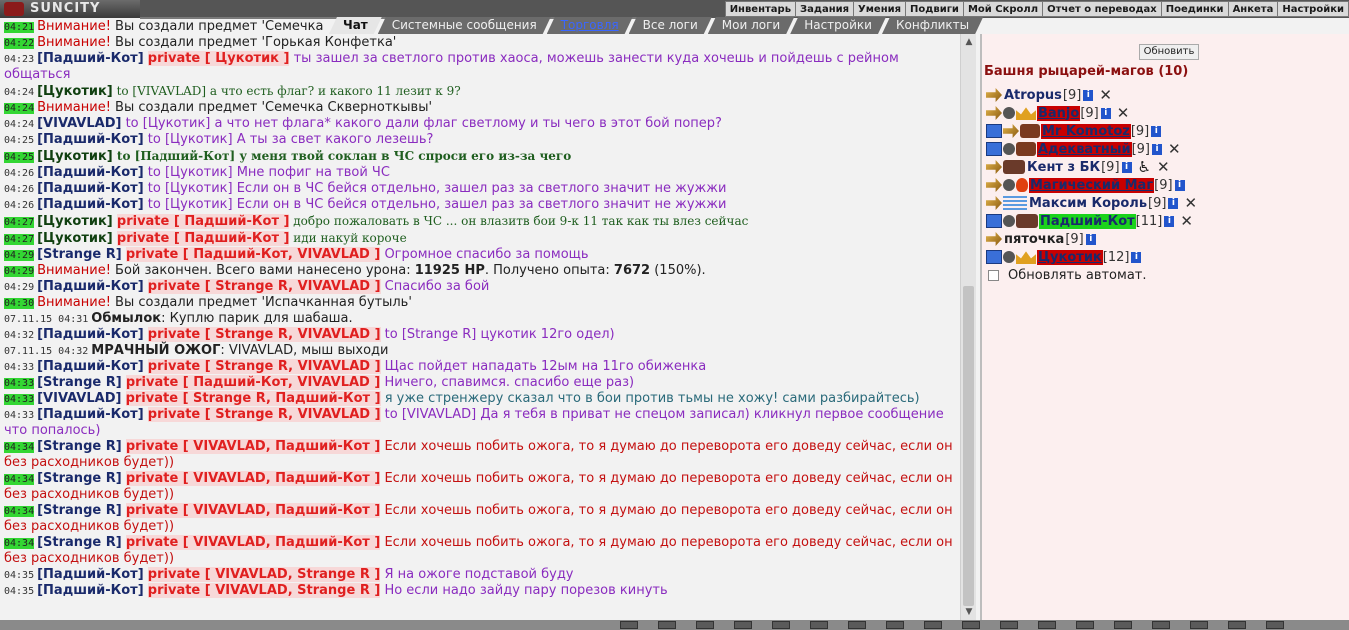 The image size is (1349, 630). Describe the element at coordinates (218, 58) in the screenshot. I see `private-recipients: private [ Цукотик ]` at that location.